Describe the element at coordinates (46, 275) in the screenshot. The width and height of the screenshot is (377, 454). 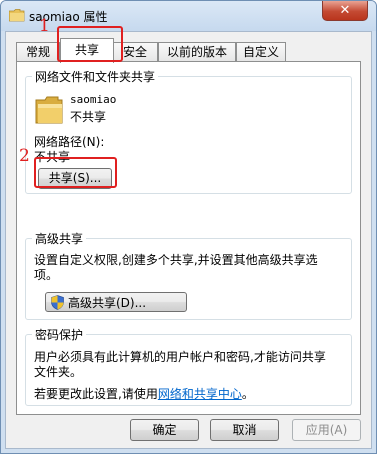
I see `advanced-sharing-description-cont: 项。` at that location.